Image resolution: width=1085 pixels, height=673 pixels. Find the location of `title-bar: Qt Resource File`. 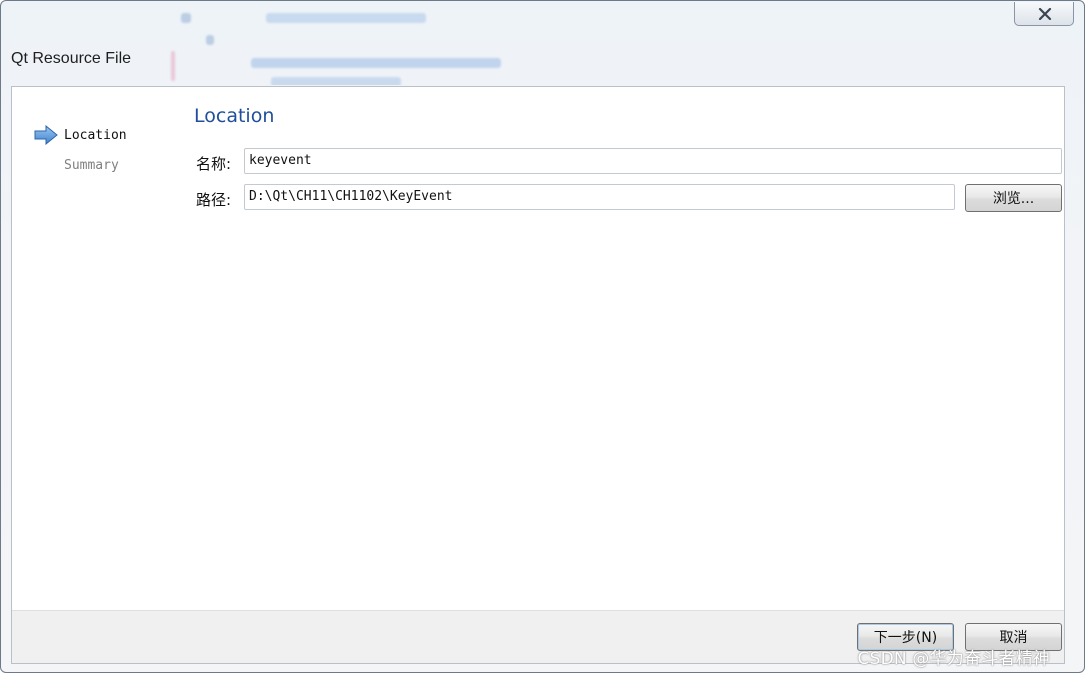

title-bar: Qt Resource File is located at coordinates (542, 43).